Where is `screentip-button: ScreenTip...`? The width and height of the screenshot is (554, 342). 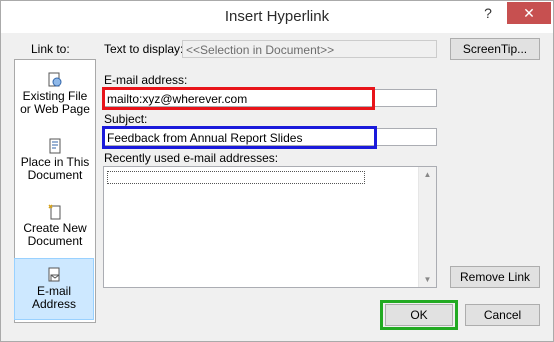 screentip-button: ScreenTip... is located at coordinates (495, 49).